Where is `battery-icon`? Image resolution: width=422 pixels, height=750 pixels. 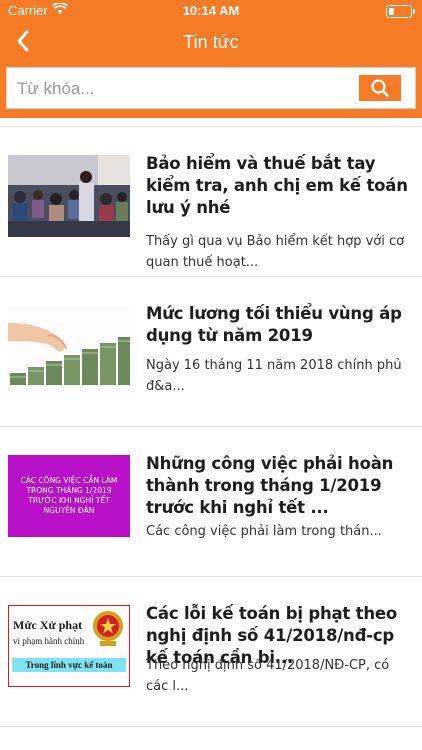 battery-icon is located at coordinates (400, 11).